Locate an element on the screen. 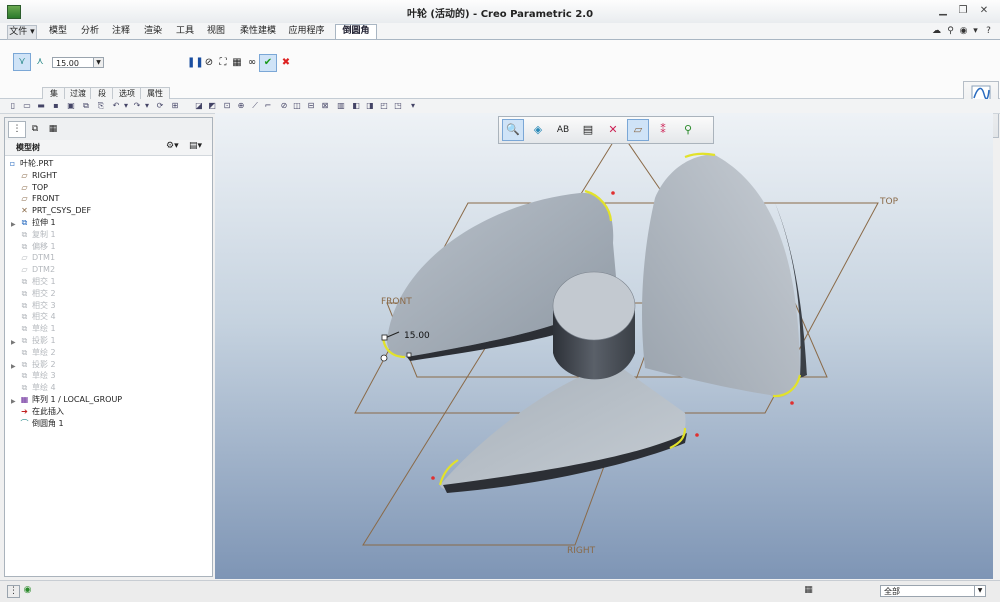 The width and height of the screenshot is (1000, 602). subtab-properties: 属性 is located at coordinates (155, 93).